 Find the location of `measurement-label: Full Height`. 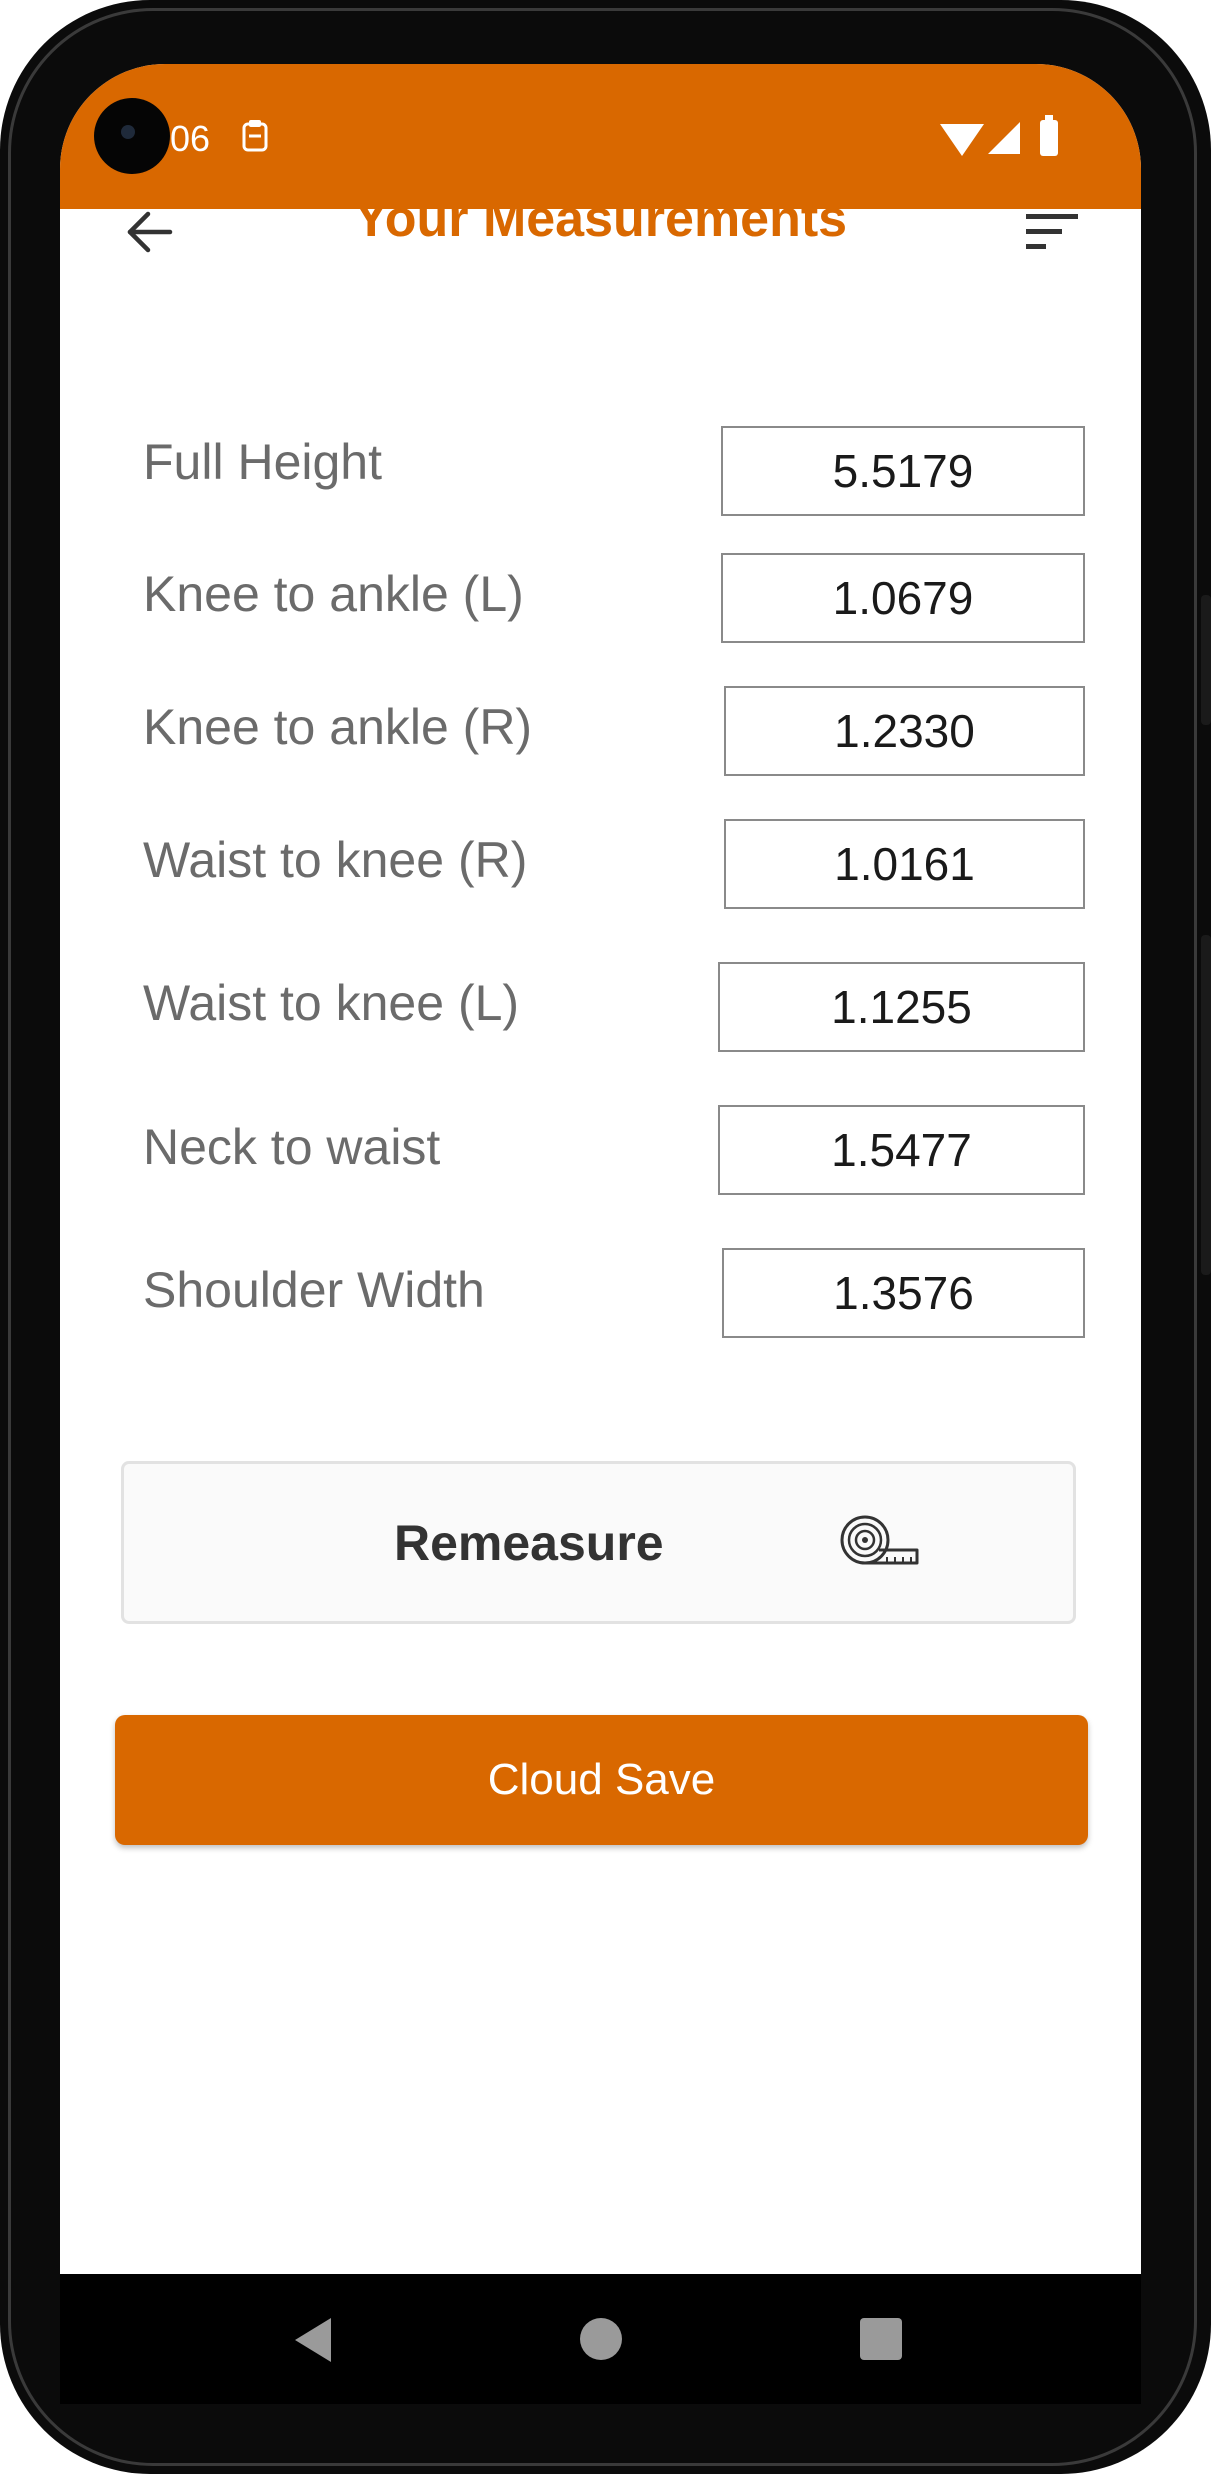

measurement-label: Full Height is located at coordinates (262, 462).